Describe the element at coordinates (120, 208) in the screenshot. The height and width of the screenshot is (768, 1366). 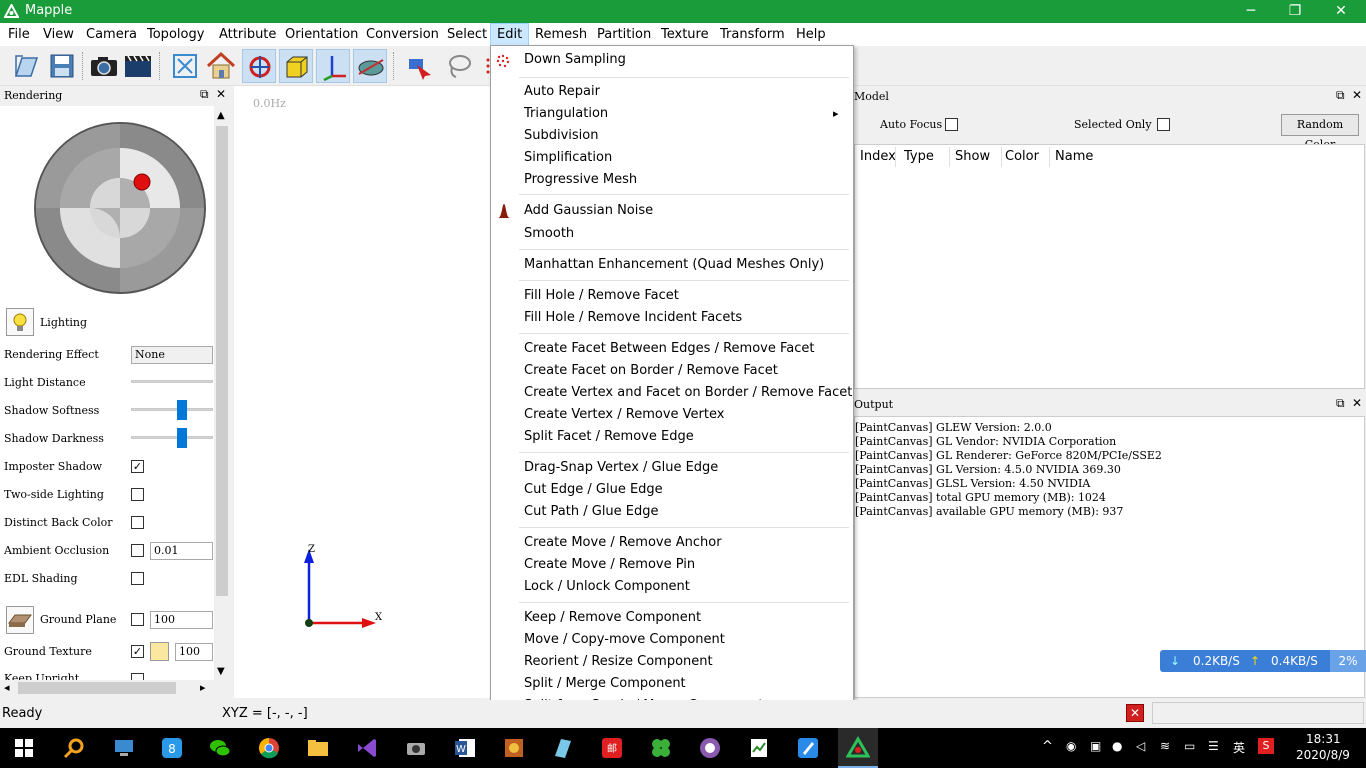
I see `light-direction-sphere` at that location.